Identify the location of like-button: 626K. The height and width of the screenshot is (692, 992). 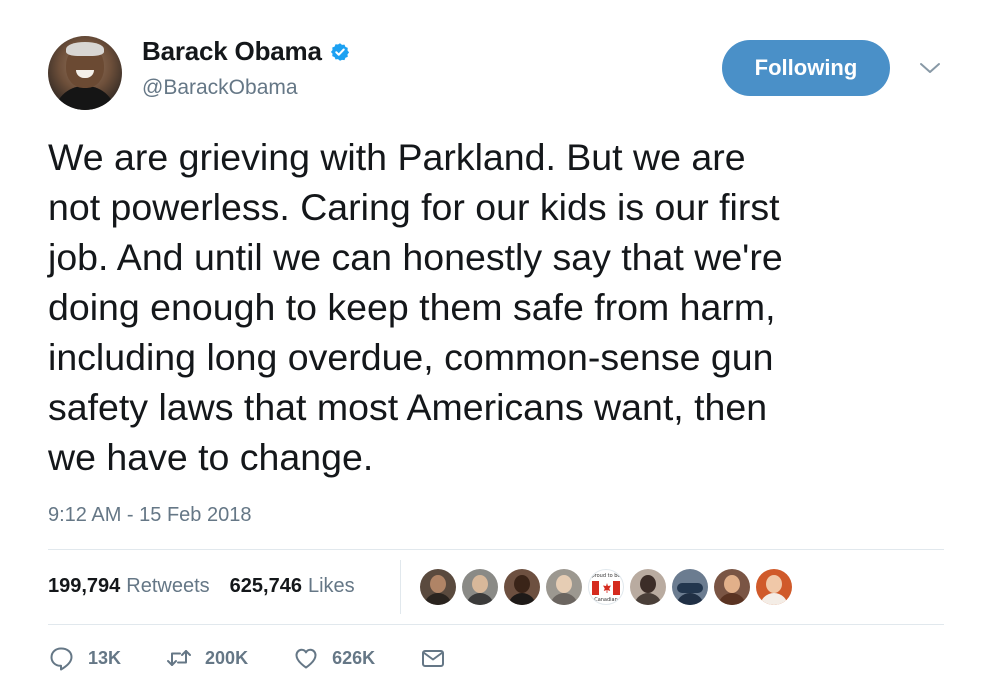
(333, 658).